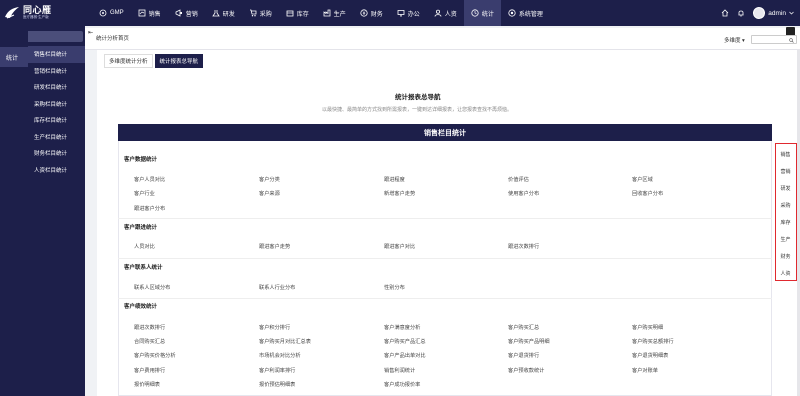 This screenshot has width=800, height=396. Describe the element at coordinates (112, 38) in the screenshot. I see `breadcrumb: 统计分析首页` at that location.